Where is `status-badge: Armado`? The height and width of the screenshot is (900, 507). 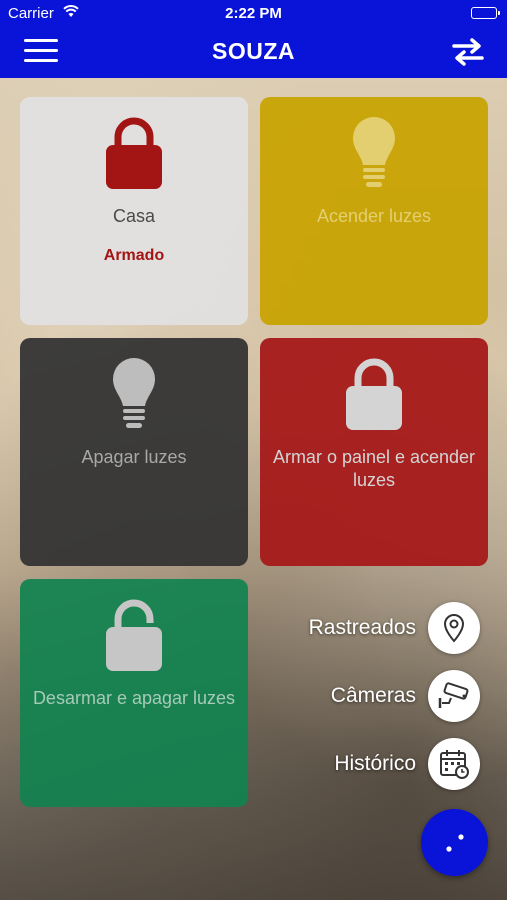 status-badge: Armado is located at coordinates (134, 255).